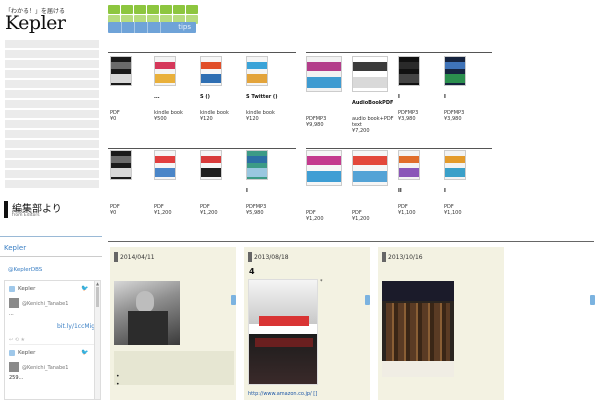 This screenshot has height=400, width=600. Describe the element at coordinates (85, 352) in the screenshot. I see `bird-icon: 🐦` at that location.